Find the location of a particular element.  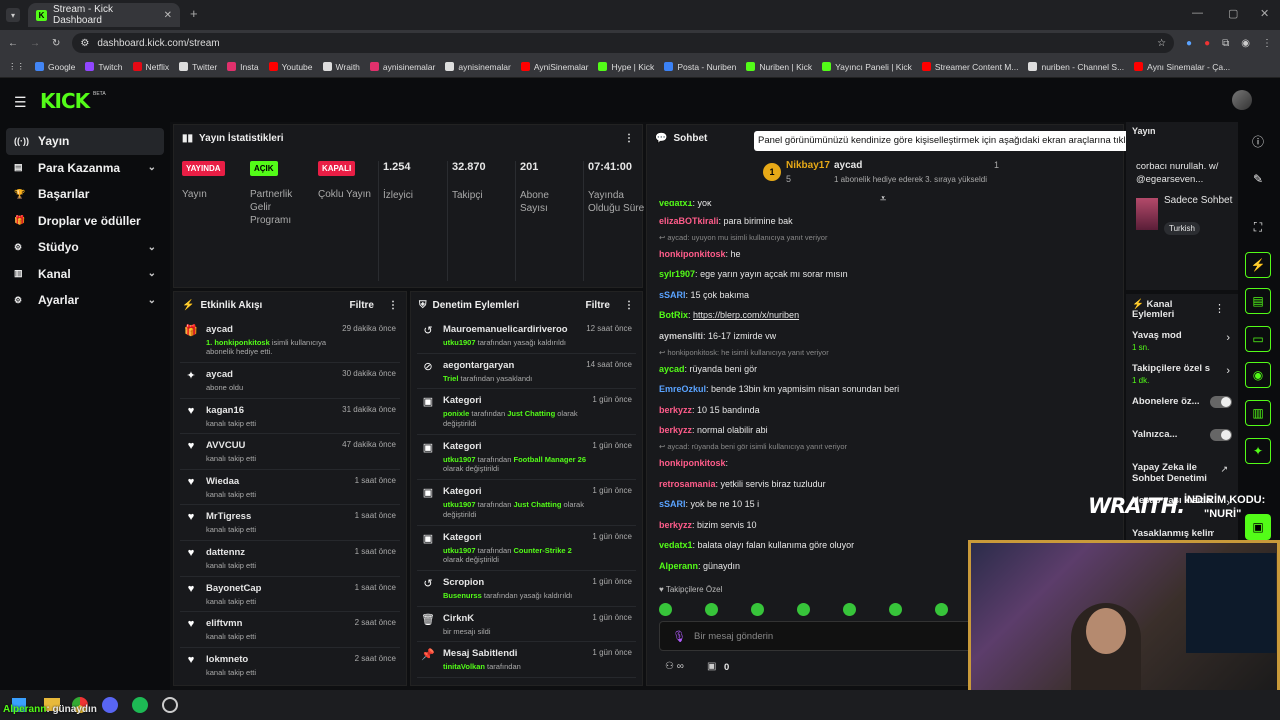

activity-user: kagan16 is located at coordinates (281, 410).